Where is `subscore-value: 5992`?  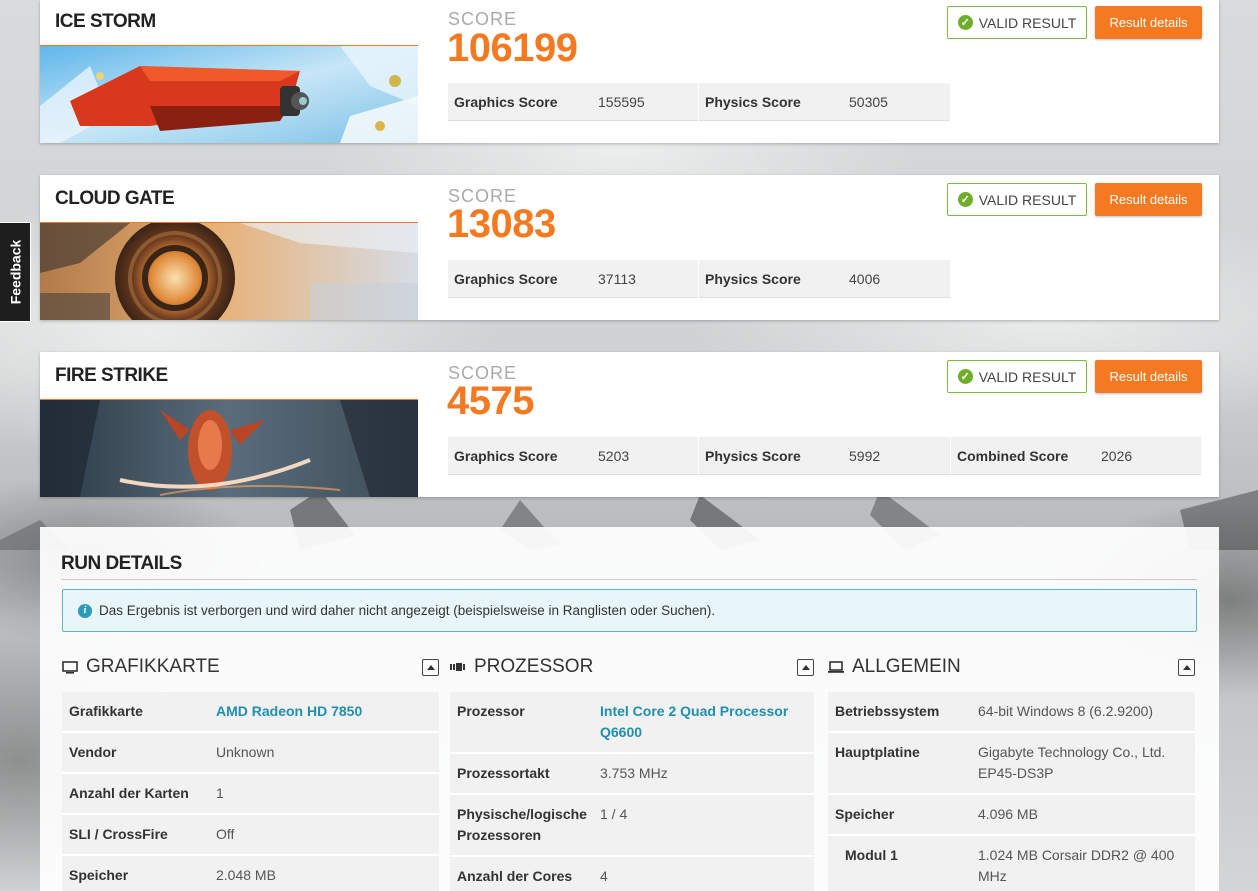 subscore-value: 5992 is located at coordinates (865, 455).